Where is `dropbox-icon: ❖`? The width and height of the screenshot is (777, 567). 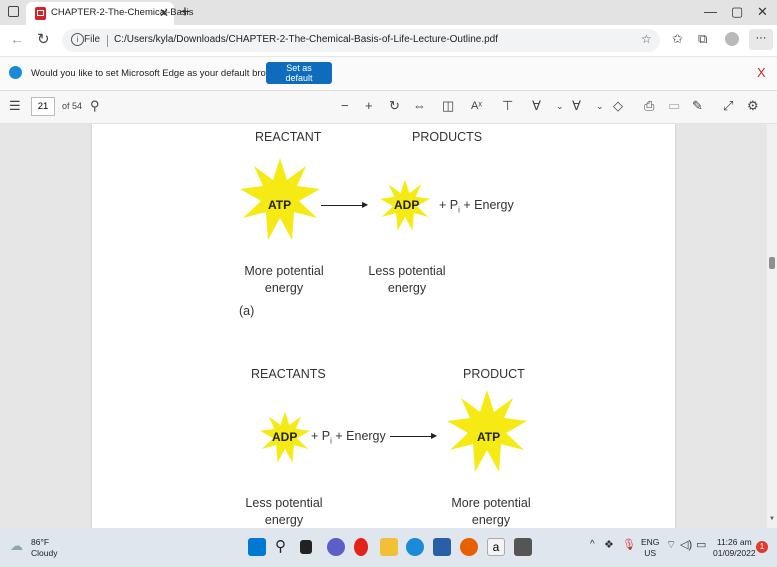 dropbox-icon: ❖ is located at coordinates (609, 544).